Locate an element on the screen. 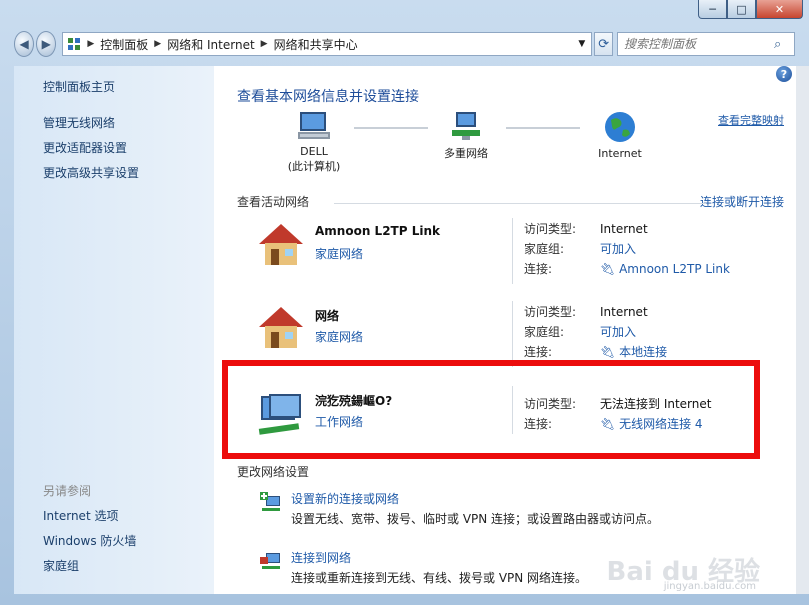 Image resolution: width=809 pixels, height=605 pixels. caption-buttons: ─ □ ✕ is located at coordinates (750, 9).